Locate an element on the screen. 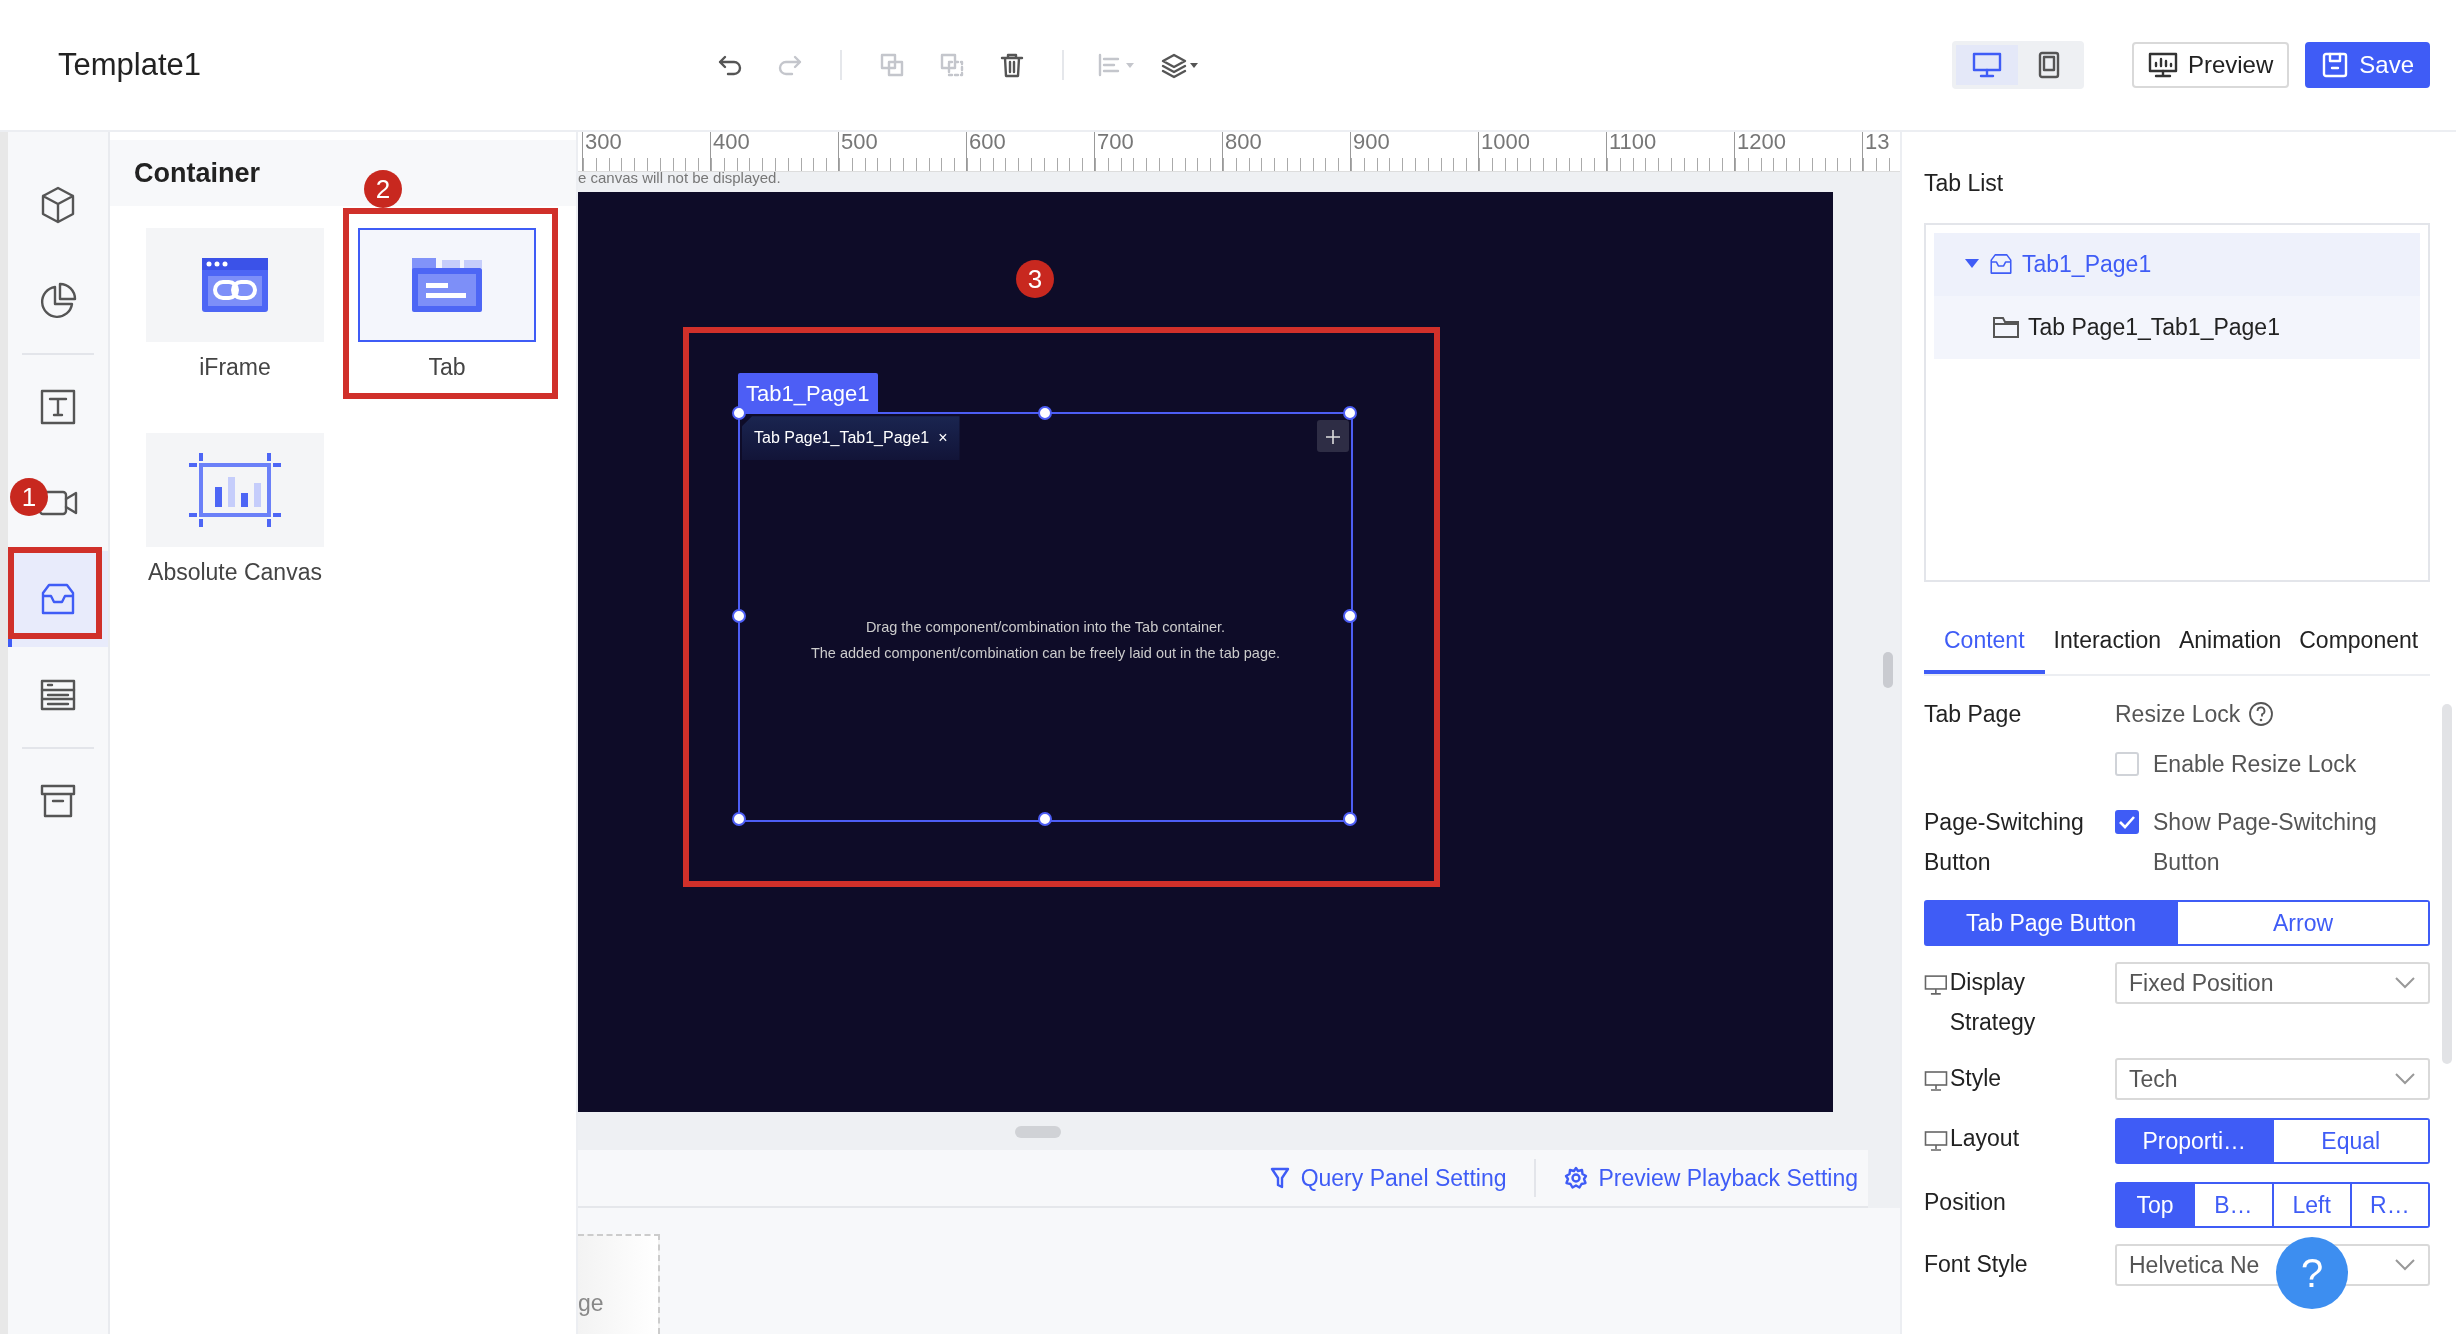 The height and width of the screenshot is (1334, 2456). align-icon is located at coordinates (1116, 65).